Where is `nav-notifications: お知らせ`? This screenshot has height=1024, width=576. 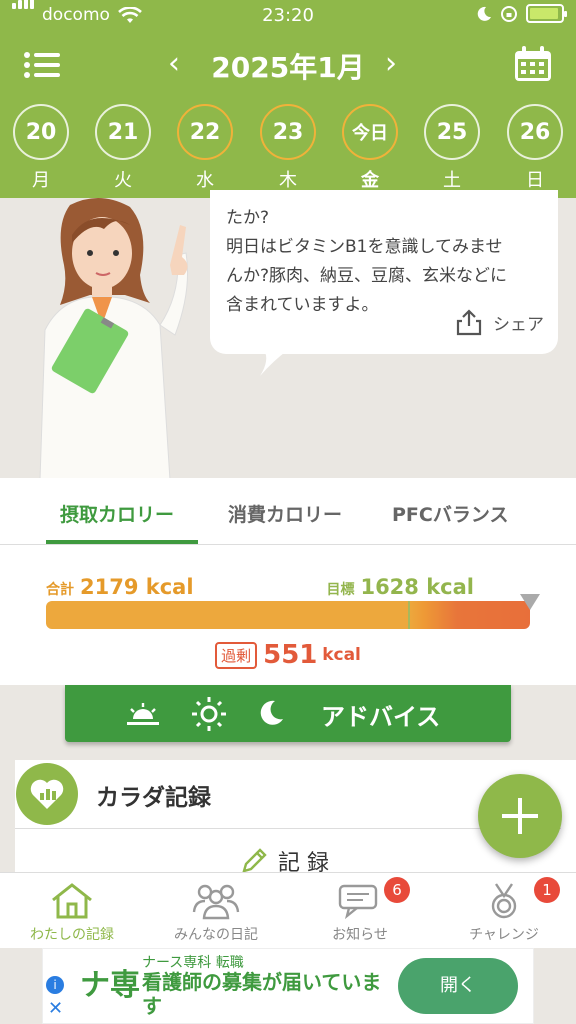
nav-notifications: お知らせ is located at coordinates (360, 911).